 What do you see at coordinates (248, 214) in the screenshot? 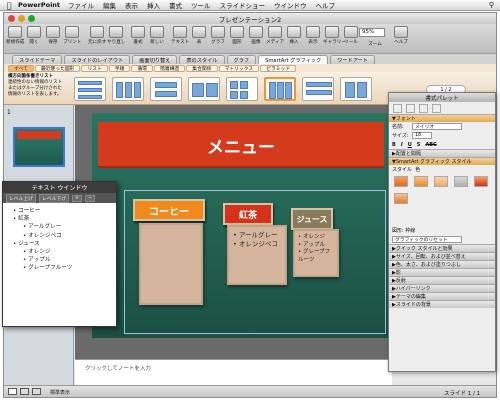
I see `card-head-tea: 紅茶` at bounding box center [248, 214].